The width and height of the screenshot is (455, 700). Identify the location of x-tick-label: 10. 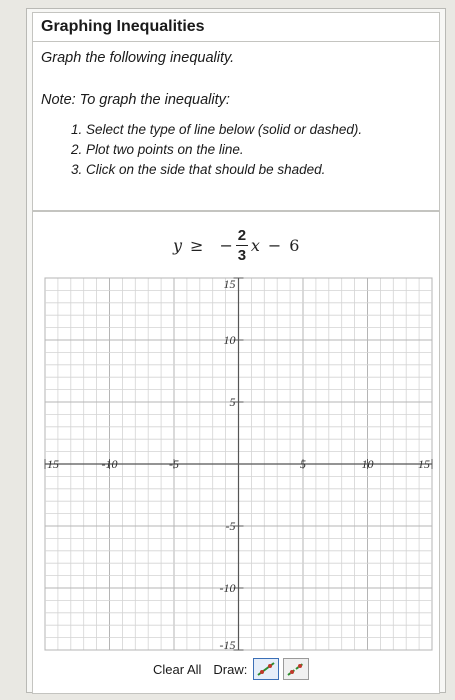
(368, 464).